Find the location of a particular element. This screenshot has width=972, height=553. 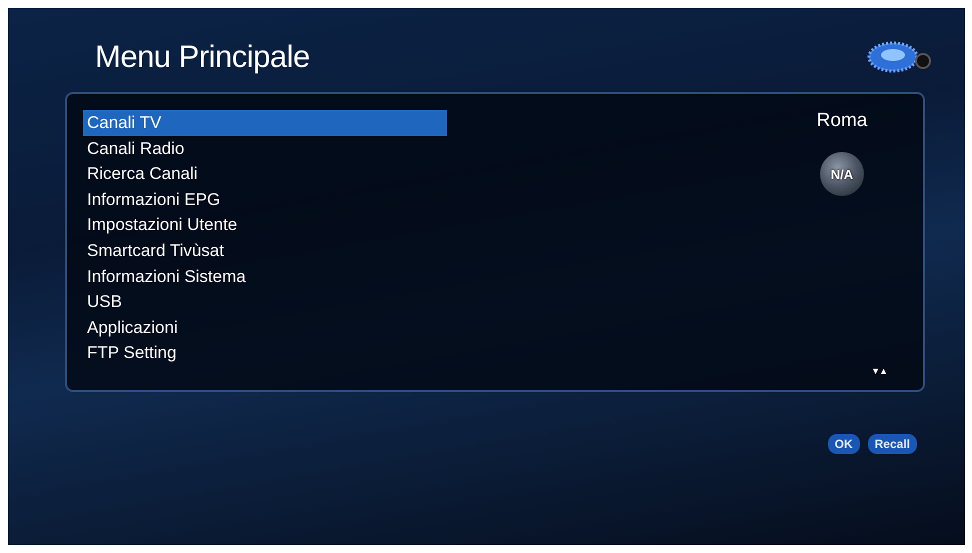

menu-item: Canali Radio is located at coordinates (265, 149).